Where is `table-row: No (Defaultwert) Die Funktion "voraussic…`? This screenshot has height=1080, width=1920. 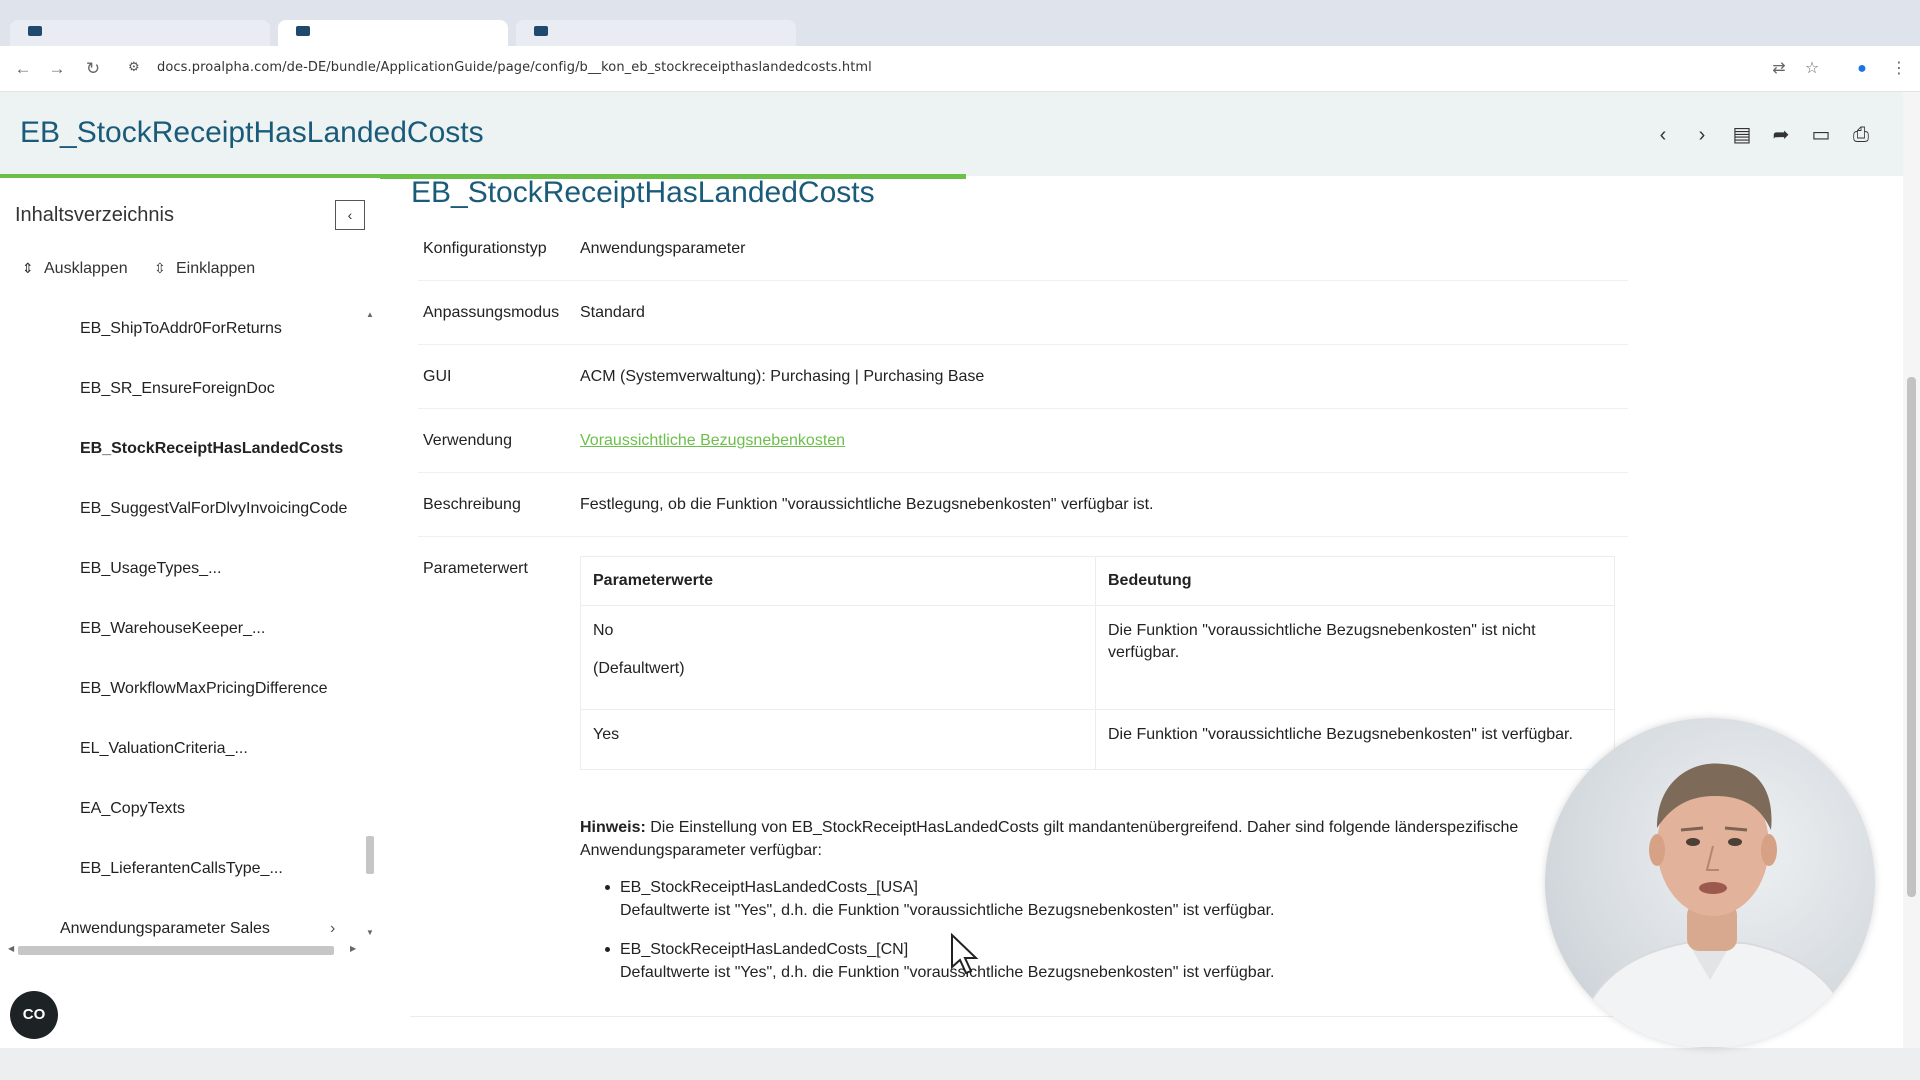 table-row: No (Defaultwert) Die Funktion "voraussic… is located at coordinates (1097, 657).